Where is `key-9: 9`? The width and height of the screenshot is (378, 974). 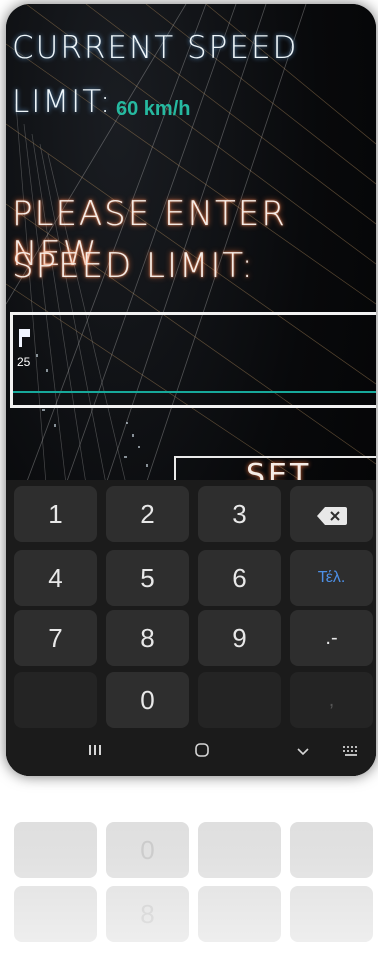 key-9: 9 is located at coordinates (239, 638).